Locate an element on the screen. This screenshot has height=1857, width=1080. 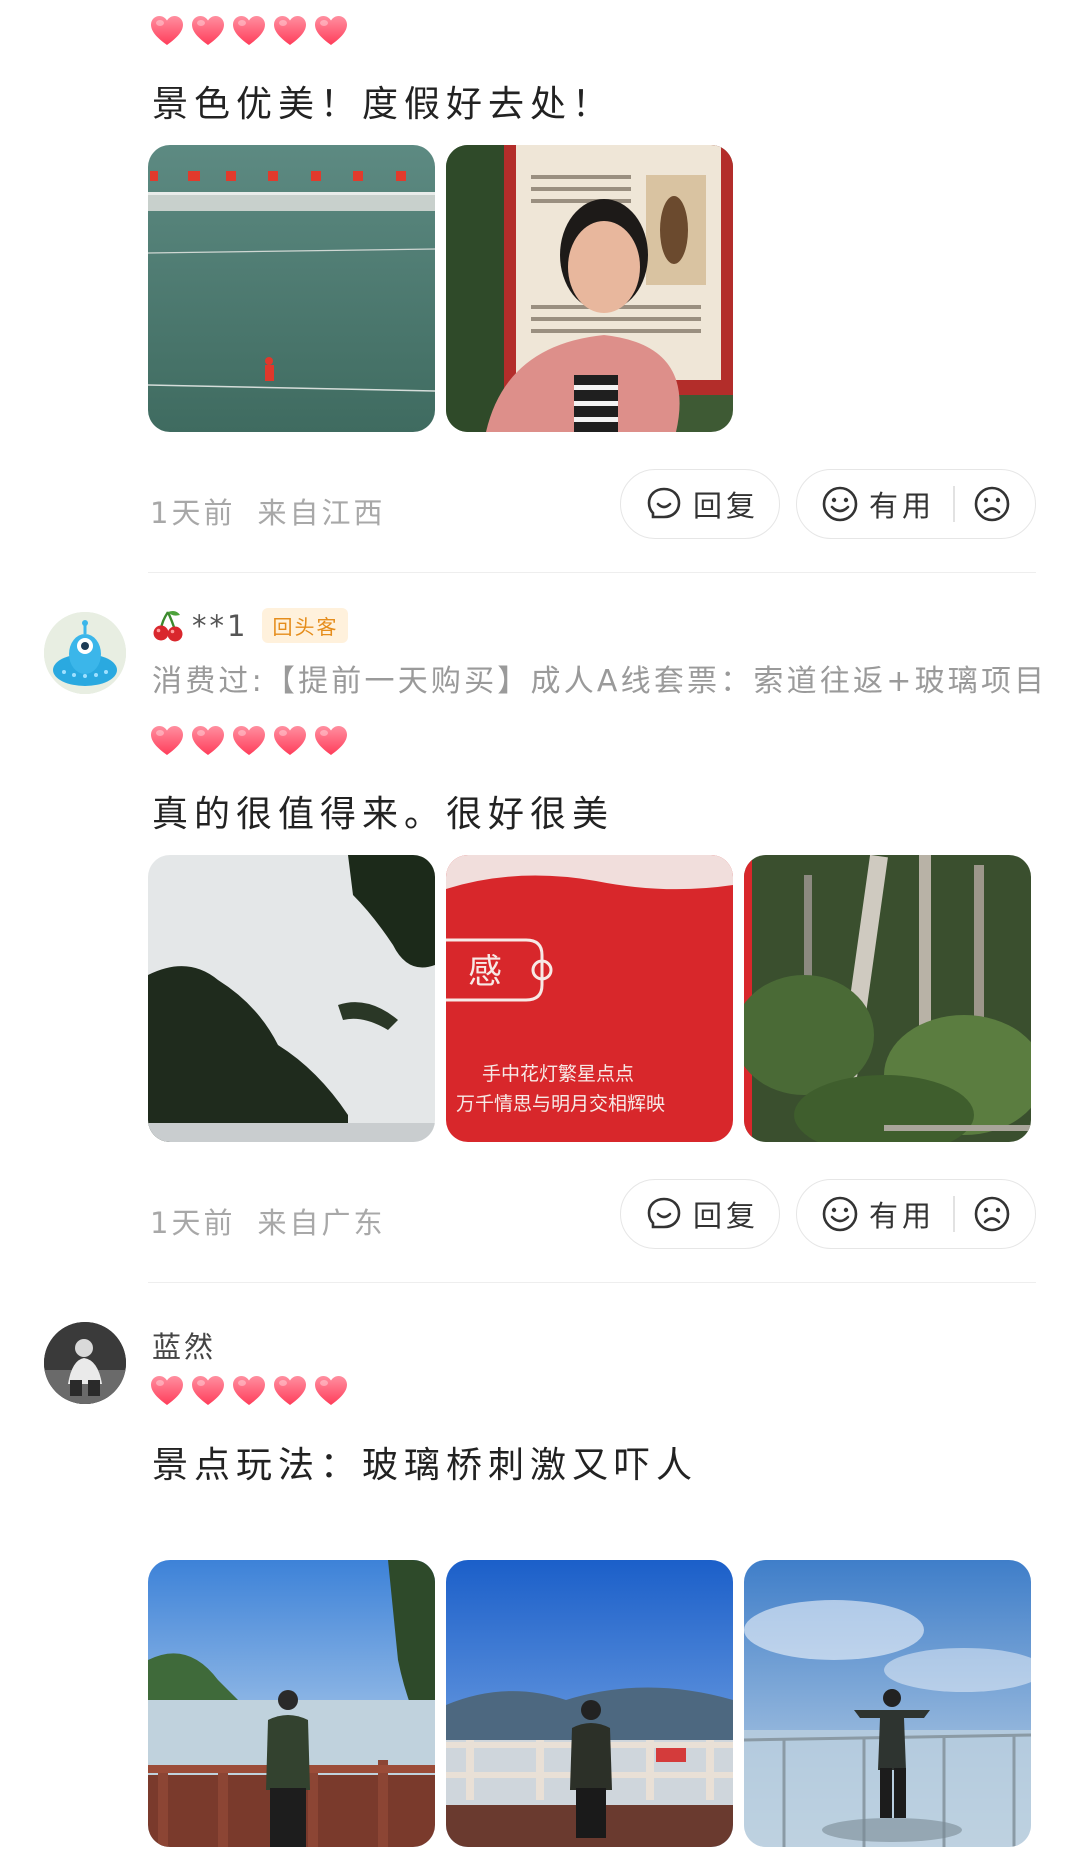
photo-grid: 感 手中花灯繁星点点 万千情思与明月交相辉映 is located at coordinates (589, 998).